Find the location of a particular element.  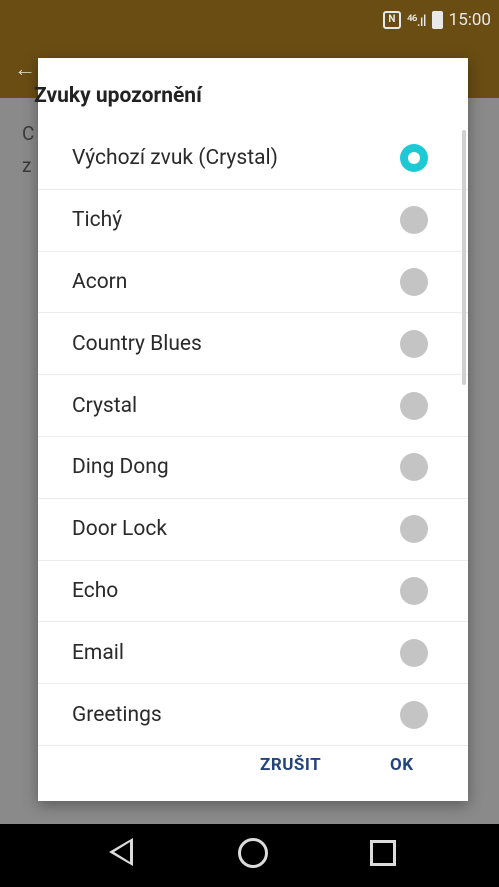

cancel-button: ZRUŠIT is located at coordinates (290, 765).